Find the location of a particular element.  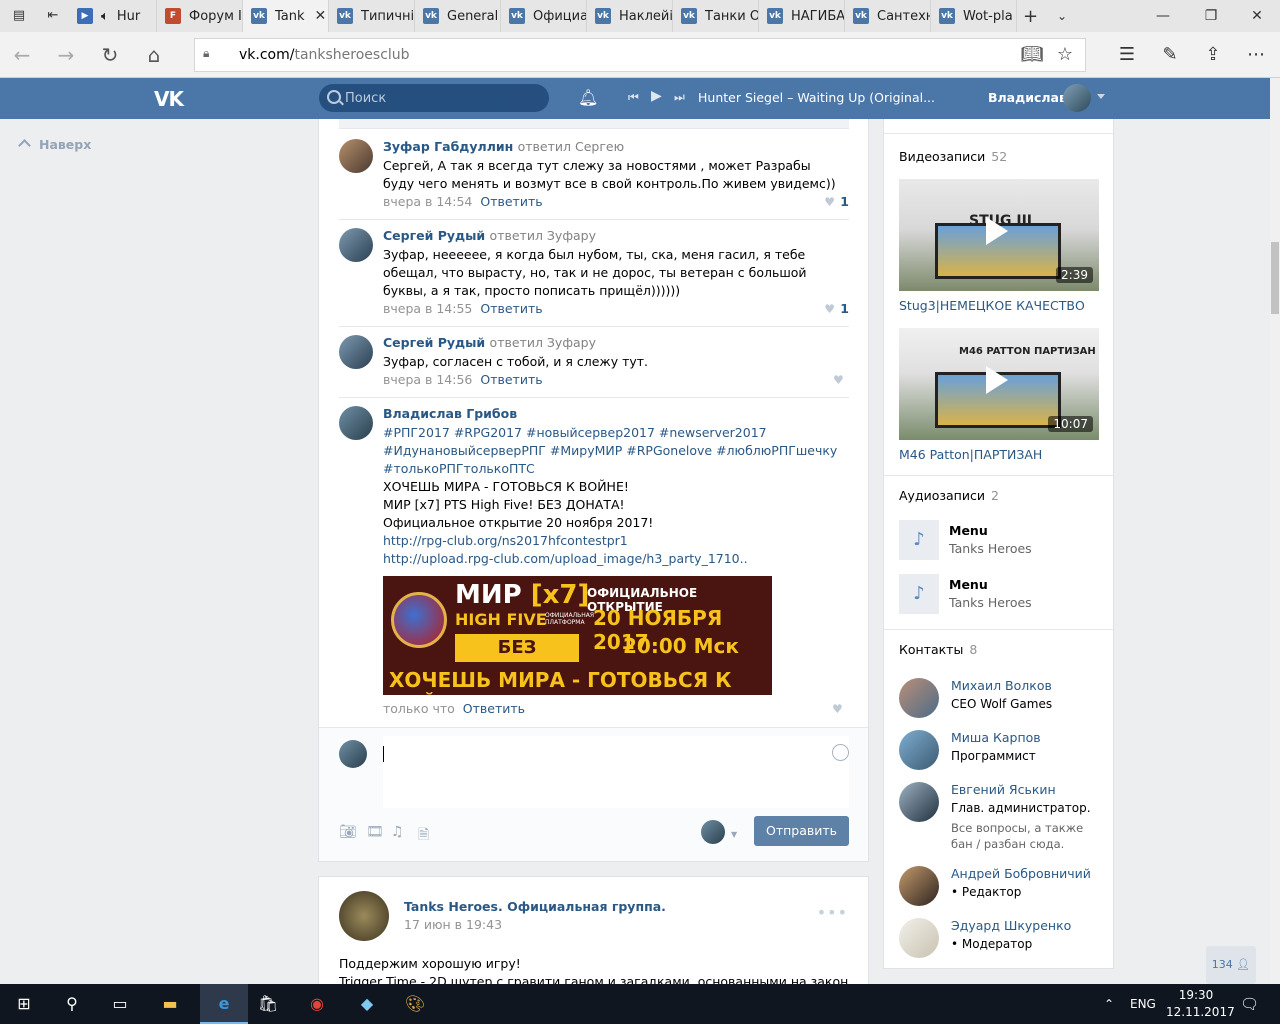

tab-list-chevron-icon: ⌄ is located at coordinates (1062, 16).